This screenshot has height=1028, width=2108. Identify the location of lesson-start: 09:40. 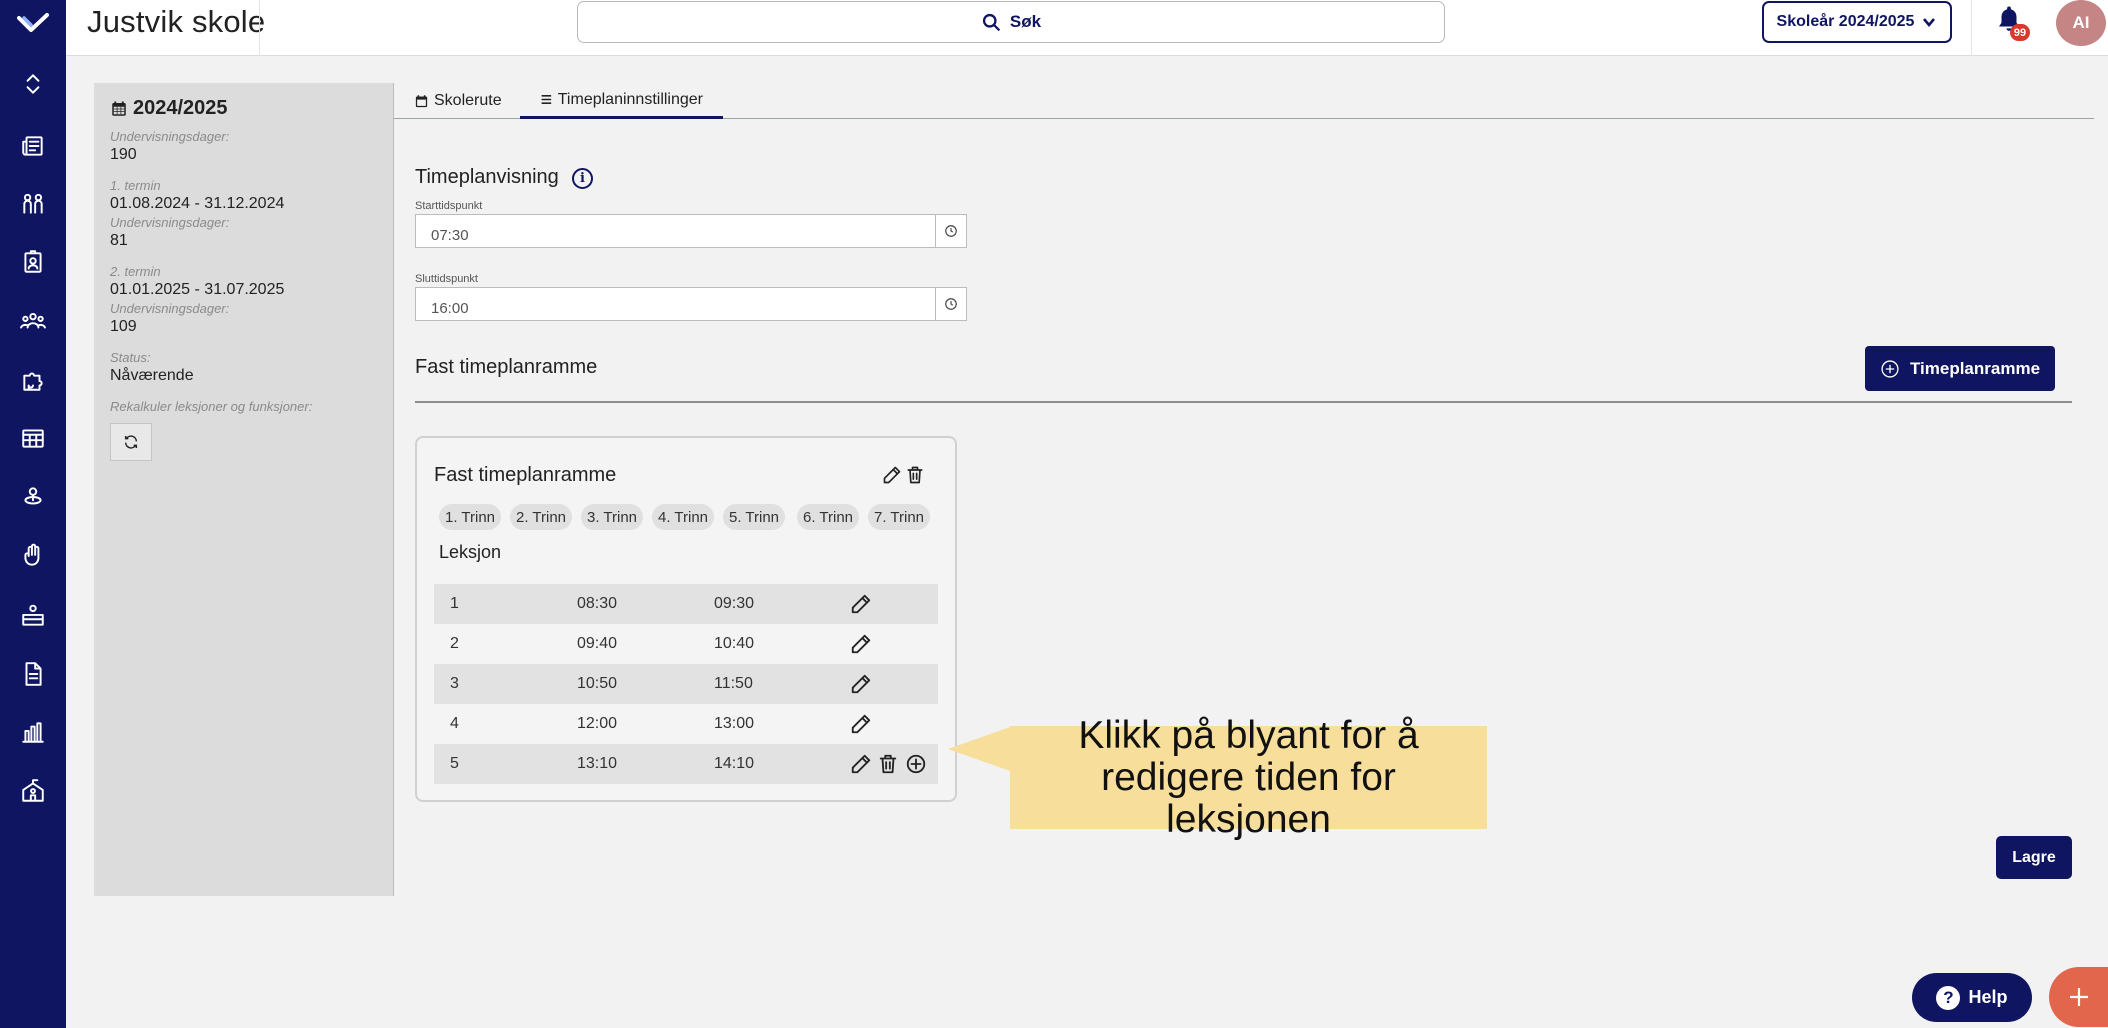
(597, 643).